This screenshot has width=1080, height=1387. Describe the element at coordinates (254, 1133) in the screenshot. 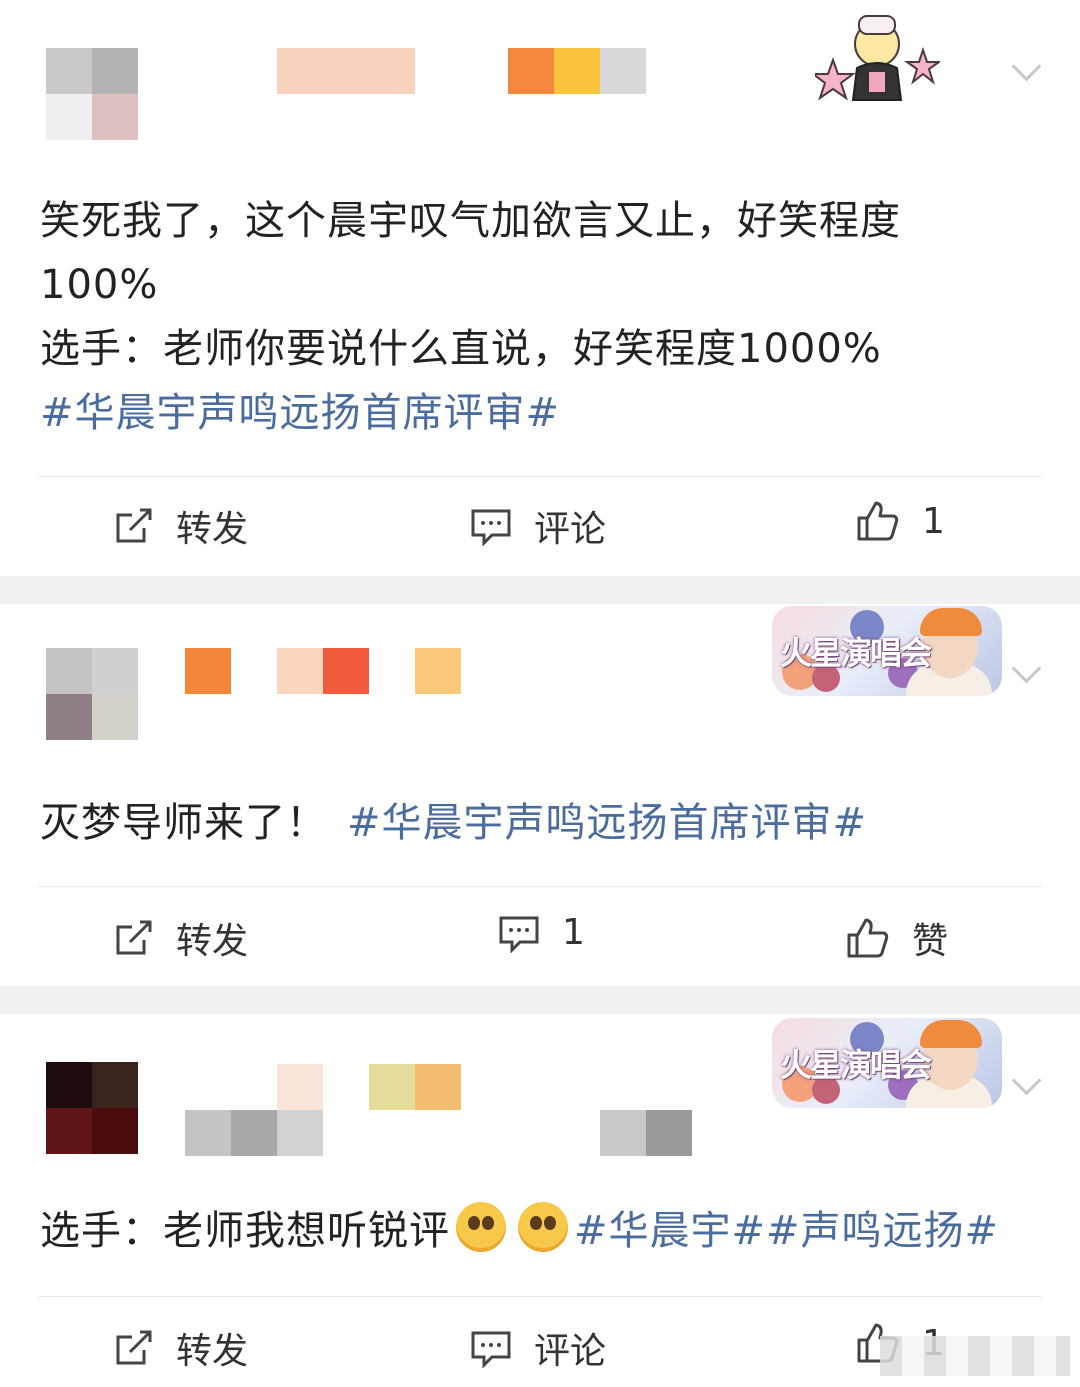

I see `user-tagline-pixelated` at that location.